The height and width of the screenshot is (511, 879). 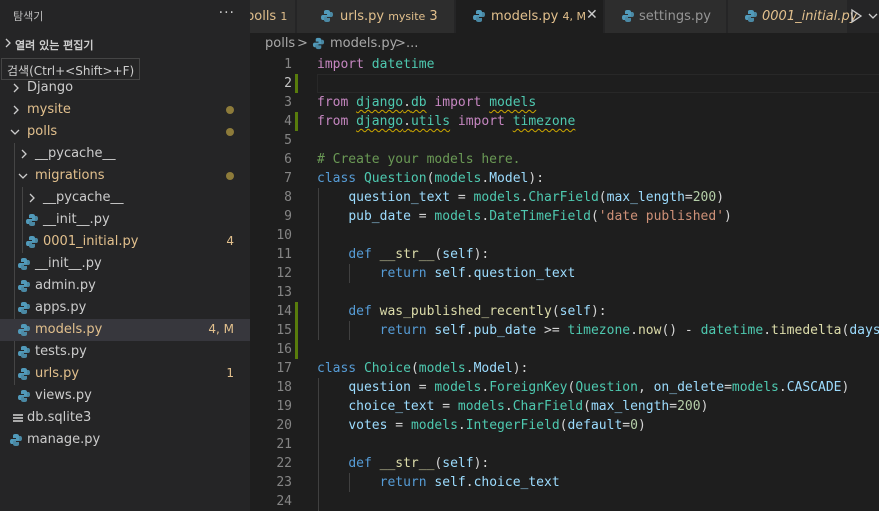 I want to click on tab-models: models.py 4, M ✕, so click(x=530, y=16).